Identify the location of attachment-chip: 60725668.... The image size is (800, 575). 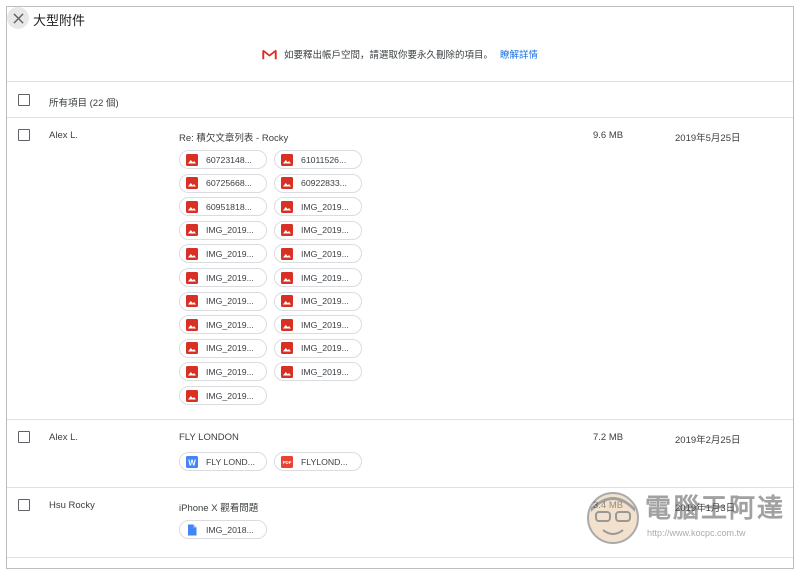
(223, 183).